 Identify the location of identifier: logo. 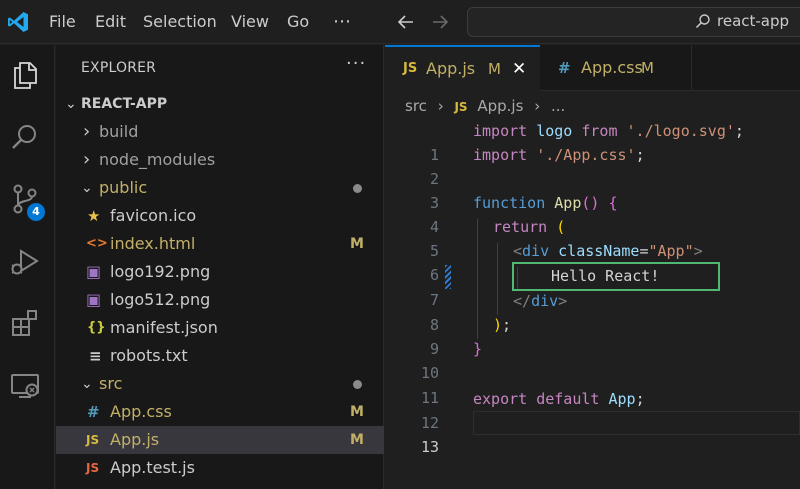
(554, 131).